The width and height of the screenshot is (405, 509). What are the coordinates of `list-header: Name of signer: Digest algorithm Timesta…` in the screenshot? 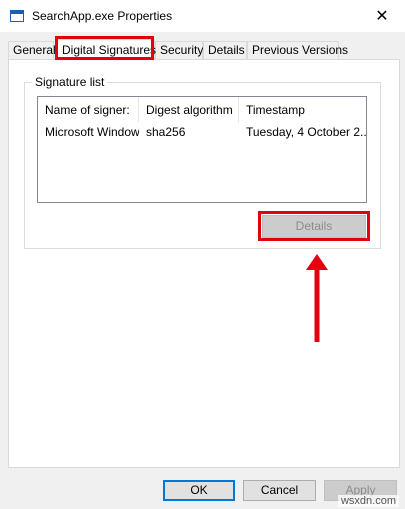 It's located at (202, 109).